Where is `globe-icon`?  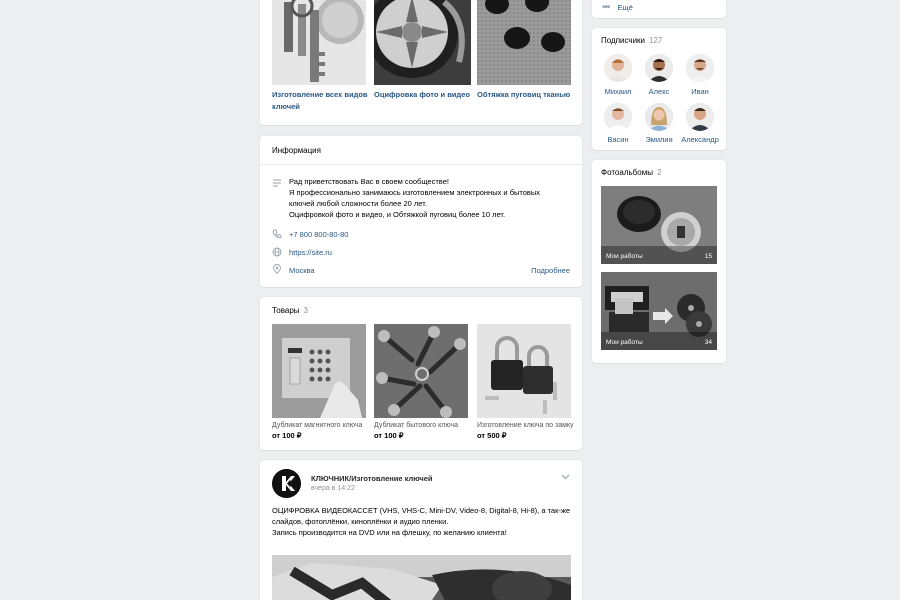 globe-icon is located at coordinates (277, 252).